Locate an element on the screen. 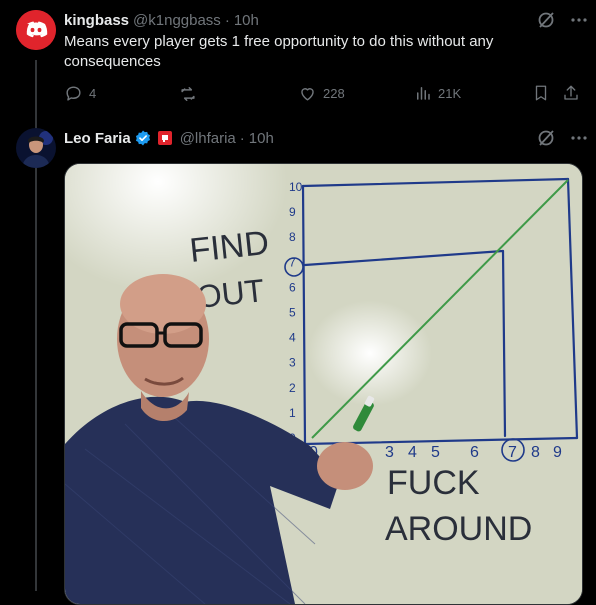  whiteboard-label-fuck: FUCK is located at coordinates (433, 483).